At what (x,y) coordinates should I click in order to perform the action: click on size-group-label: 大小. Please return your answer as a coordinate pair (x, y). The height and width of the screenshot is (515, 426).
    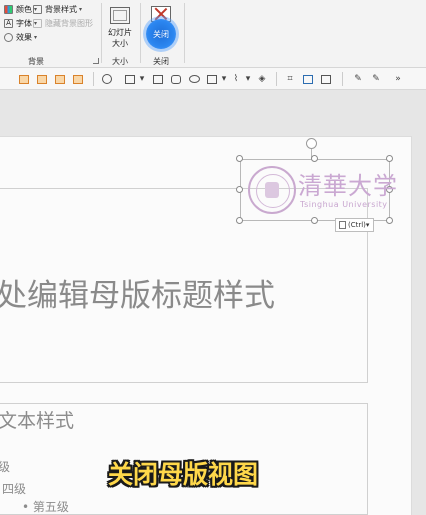
    Looking at the image, I should click on (120, 61).